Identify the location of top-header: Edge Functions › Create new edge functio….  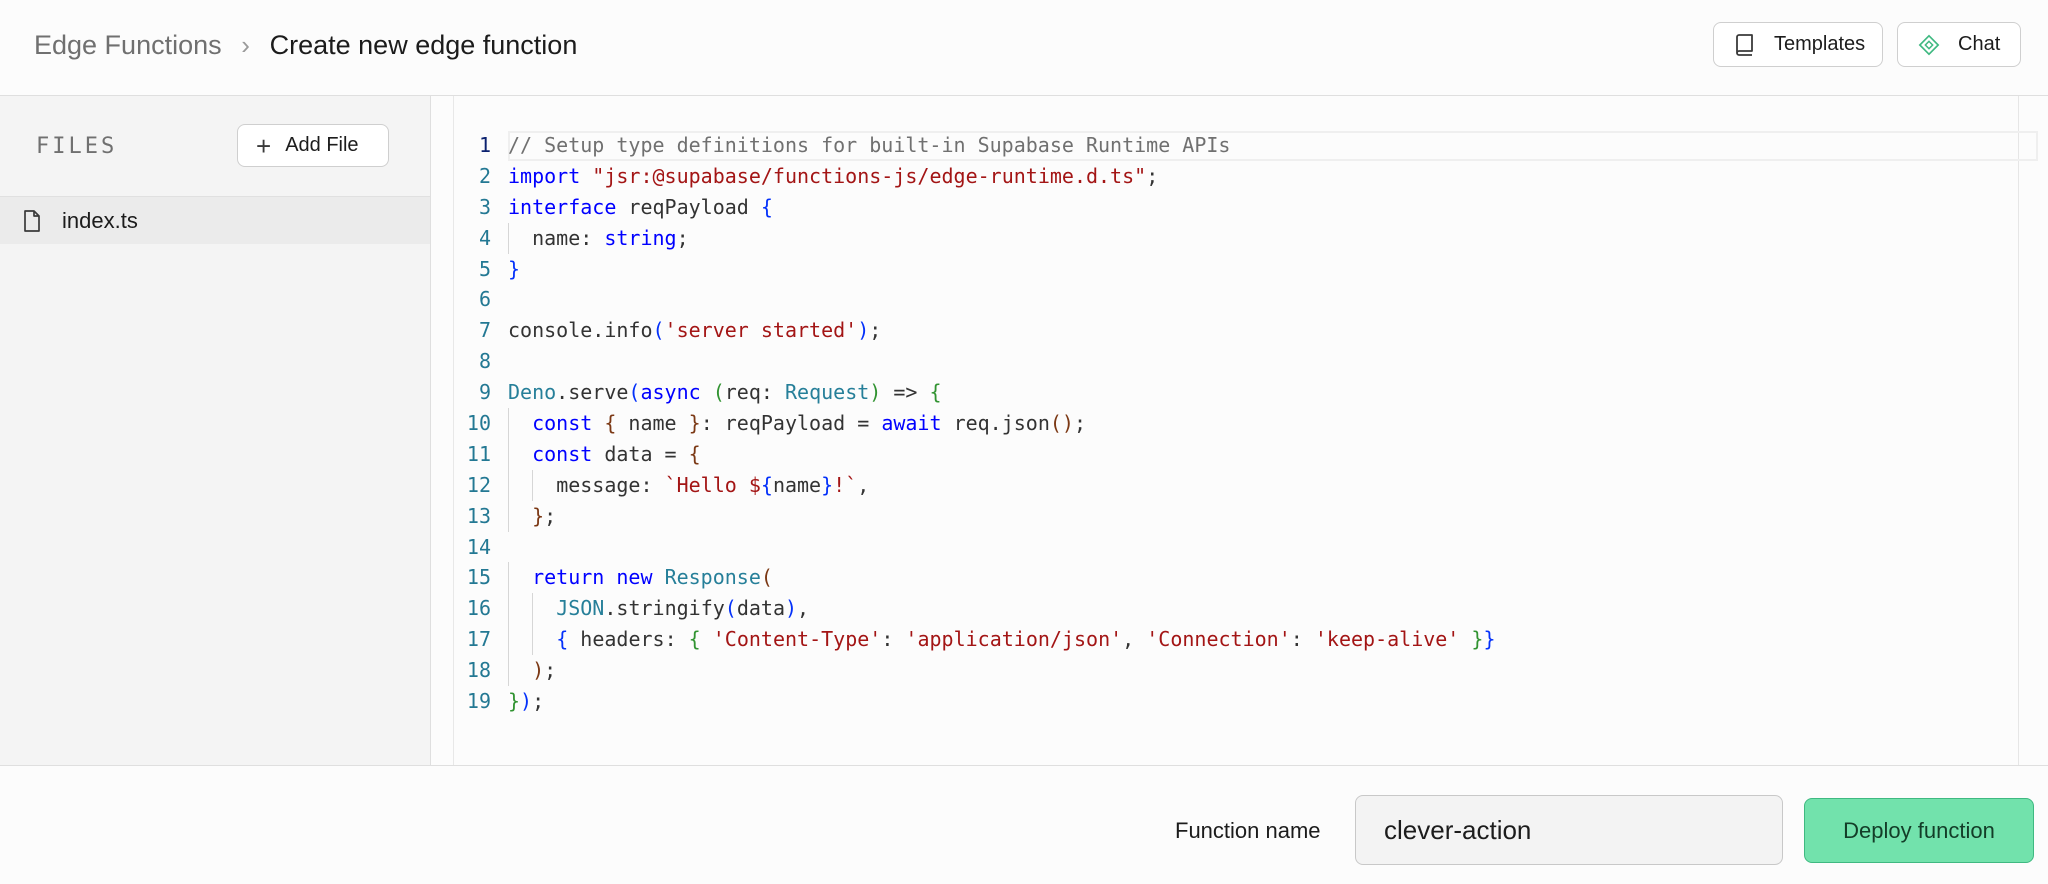
(1024, 48).